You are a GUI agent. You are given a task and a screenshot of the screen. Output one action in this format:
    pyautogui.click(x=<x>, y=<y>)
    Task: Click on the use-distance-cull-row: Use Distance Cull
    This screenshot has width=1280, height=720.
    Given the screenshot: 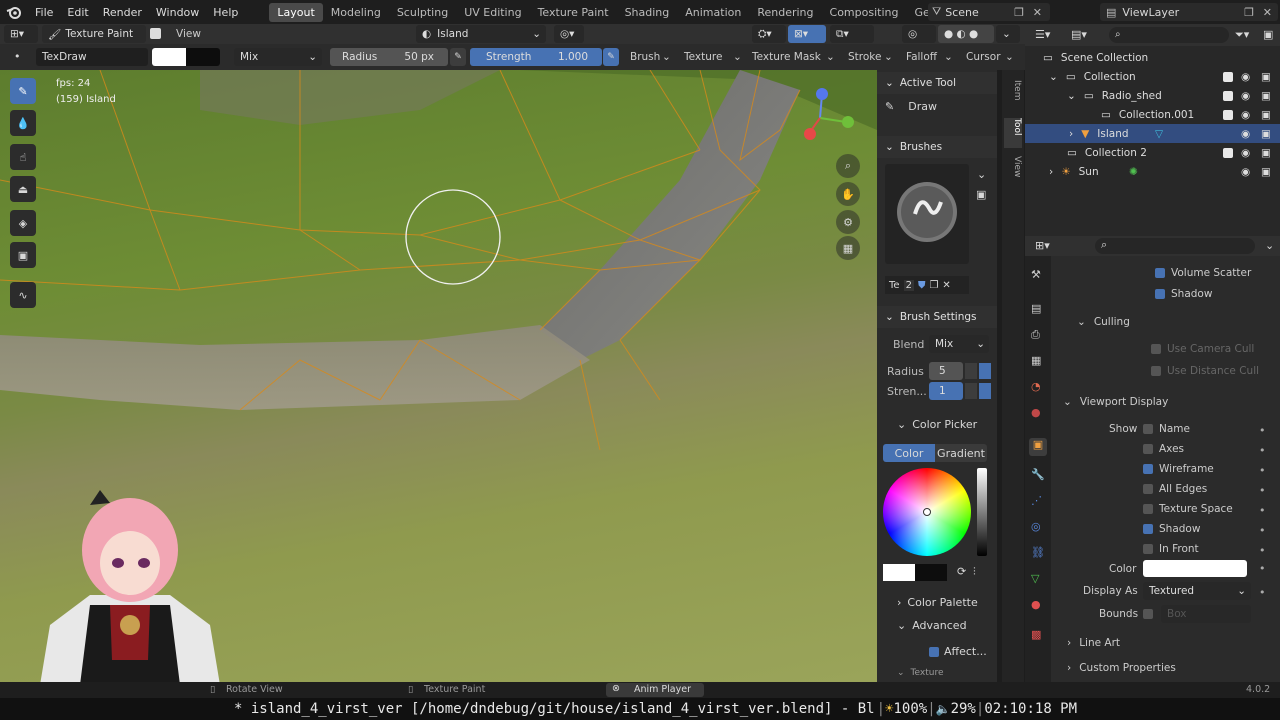 What is the action you would take?
    pyautogui.click(x=1205, y=371)
    